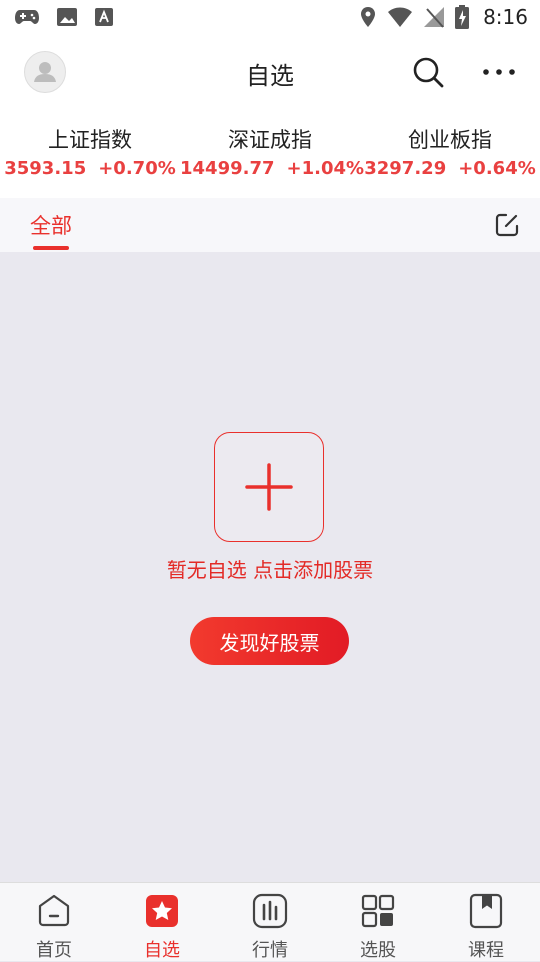 Image resolution: width=540 pixels, height=962 pixels. I want to click on tab-active-indicator, so click(51, 248).